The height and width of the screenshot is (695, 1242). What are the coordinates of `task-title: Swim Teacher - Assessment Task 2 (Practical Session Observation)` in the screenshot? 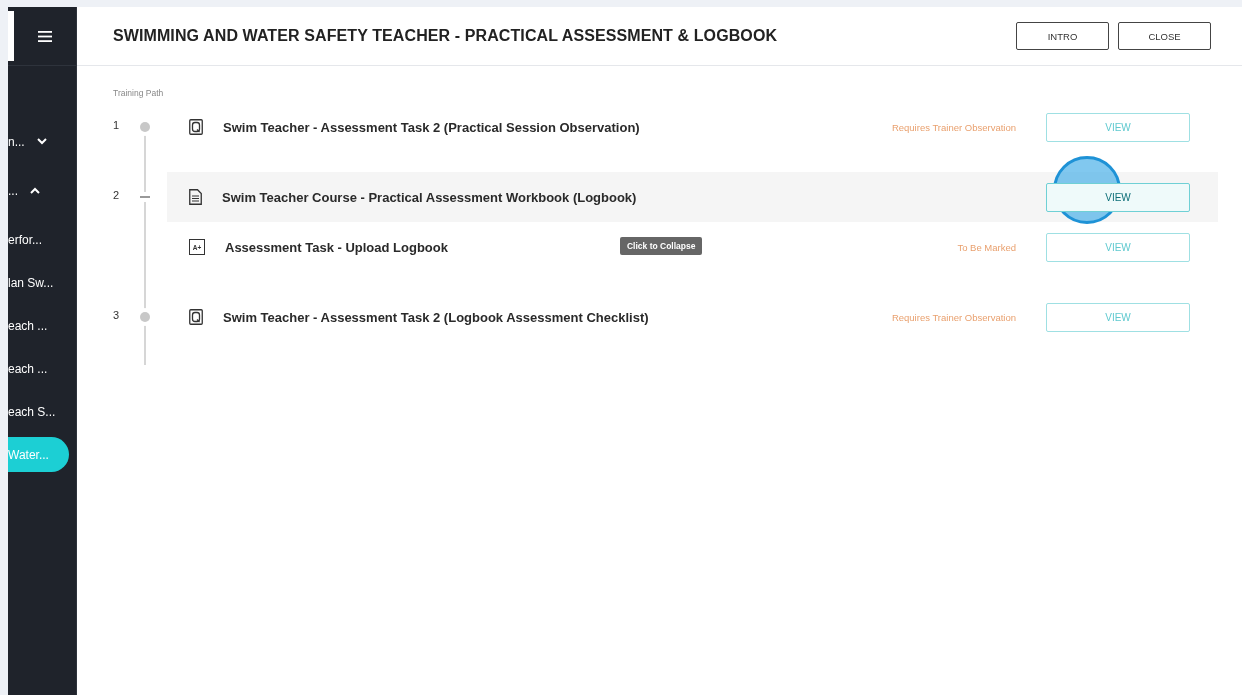 It's located at (431, 127).